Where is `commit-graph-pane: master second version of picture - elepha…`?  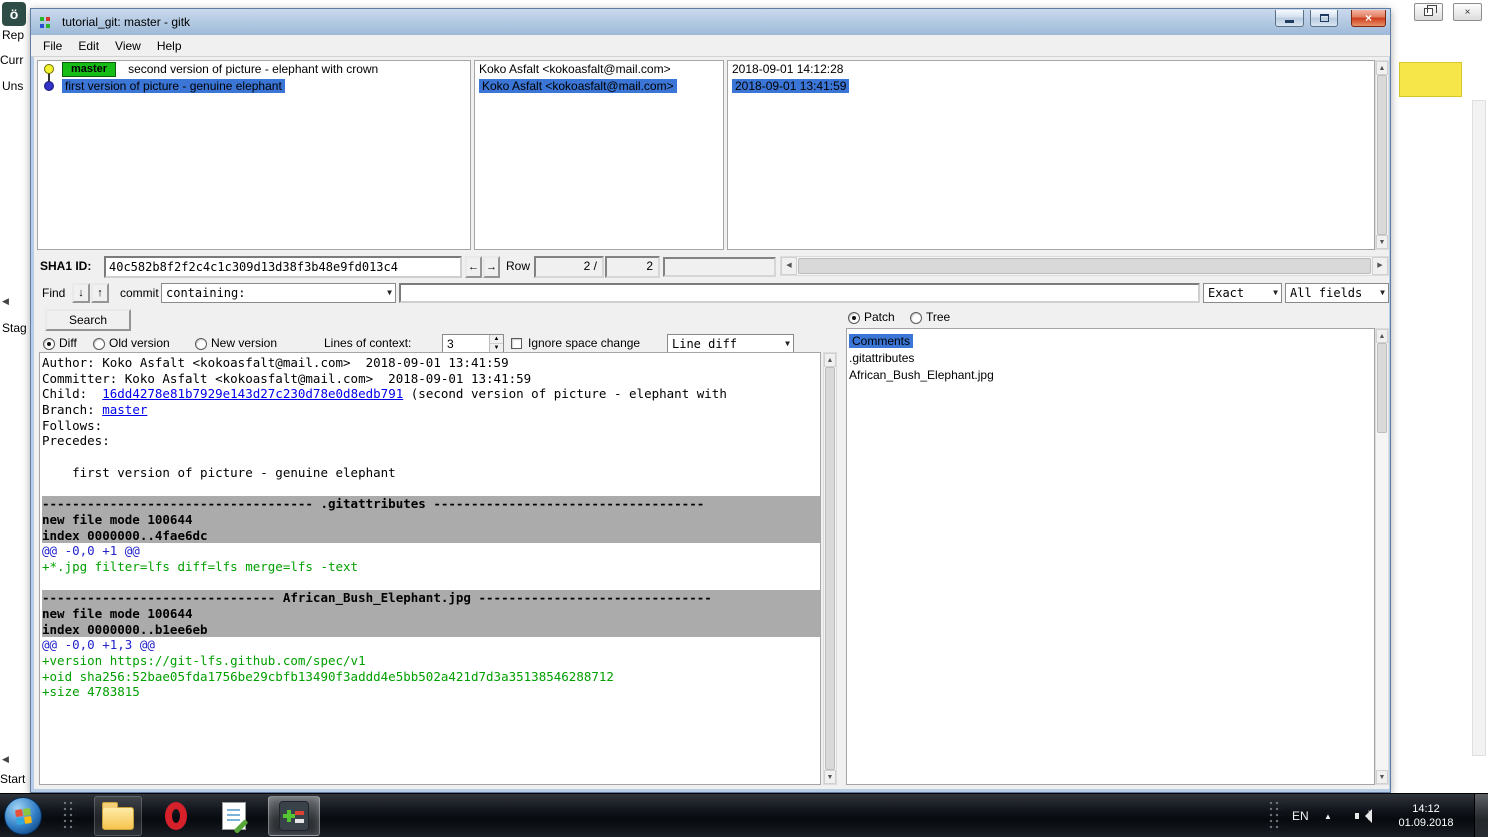
commit-graph-pane: master second version of picture - elepha… is located at coordinates (254, 155).